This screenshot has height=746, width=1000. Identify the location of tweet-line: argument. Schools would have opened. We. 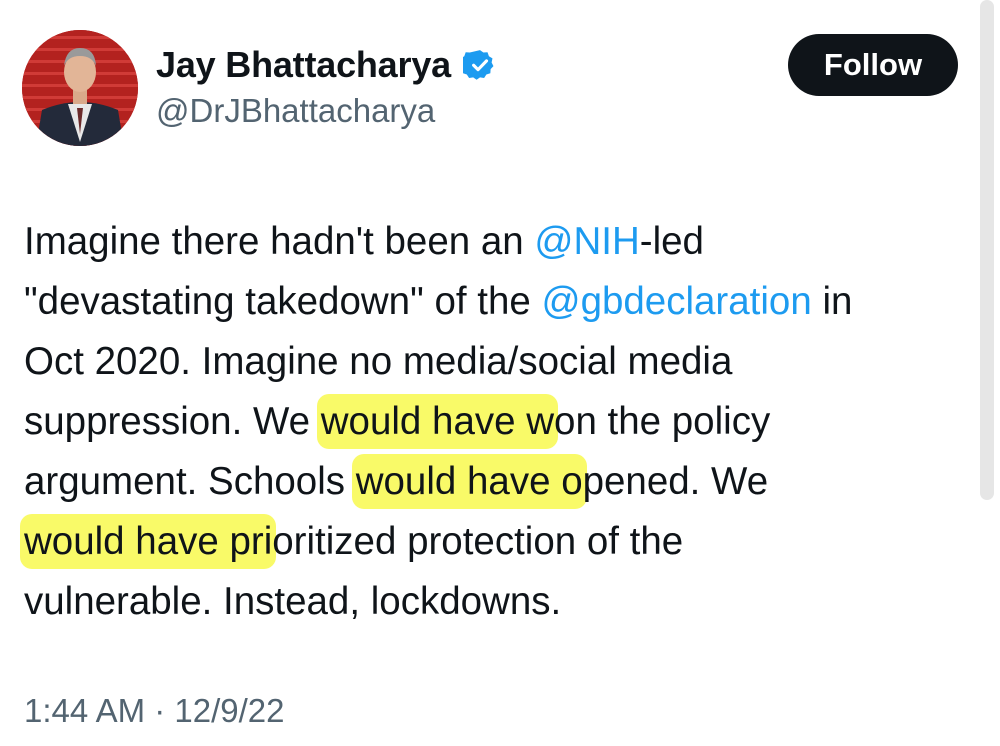
(504, 482).